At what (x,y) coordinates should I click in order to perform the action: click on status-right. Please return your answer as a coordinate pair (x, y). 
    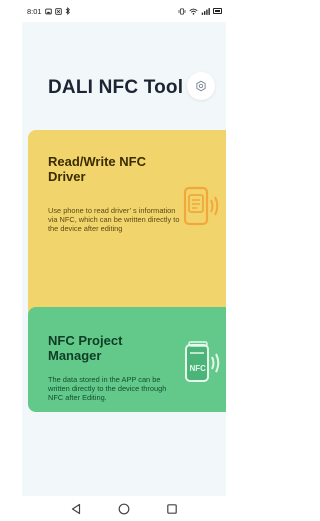
    Looking at the image, I should click on (200, 11).